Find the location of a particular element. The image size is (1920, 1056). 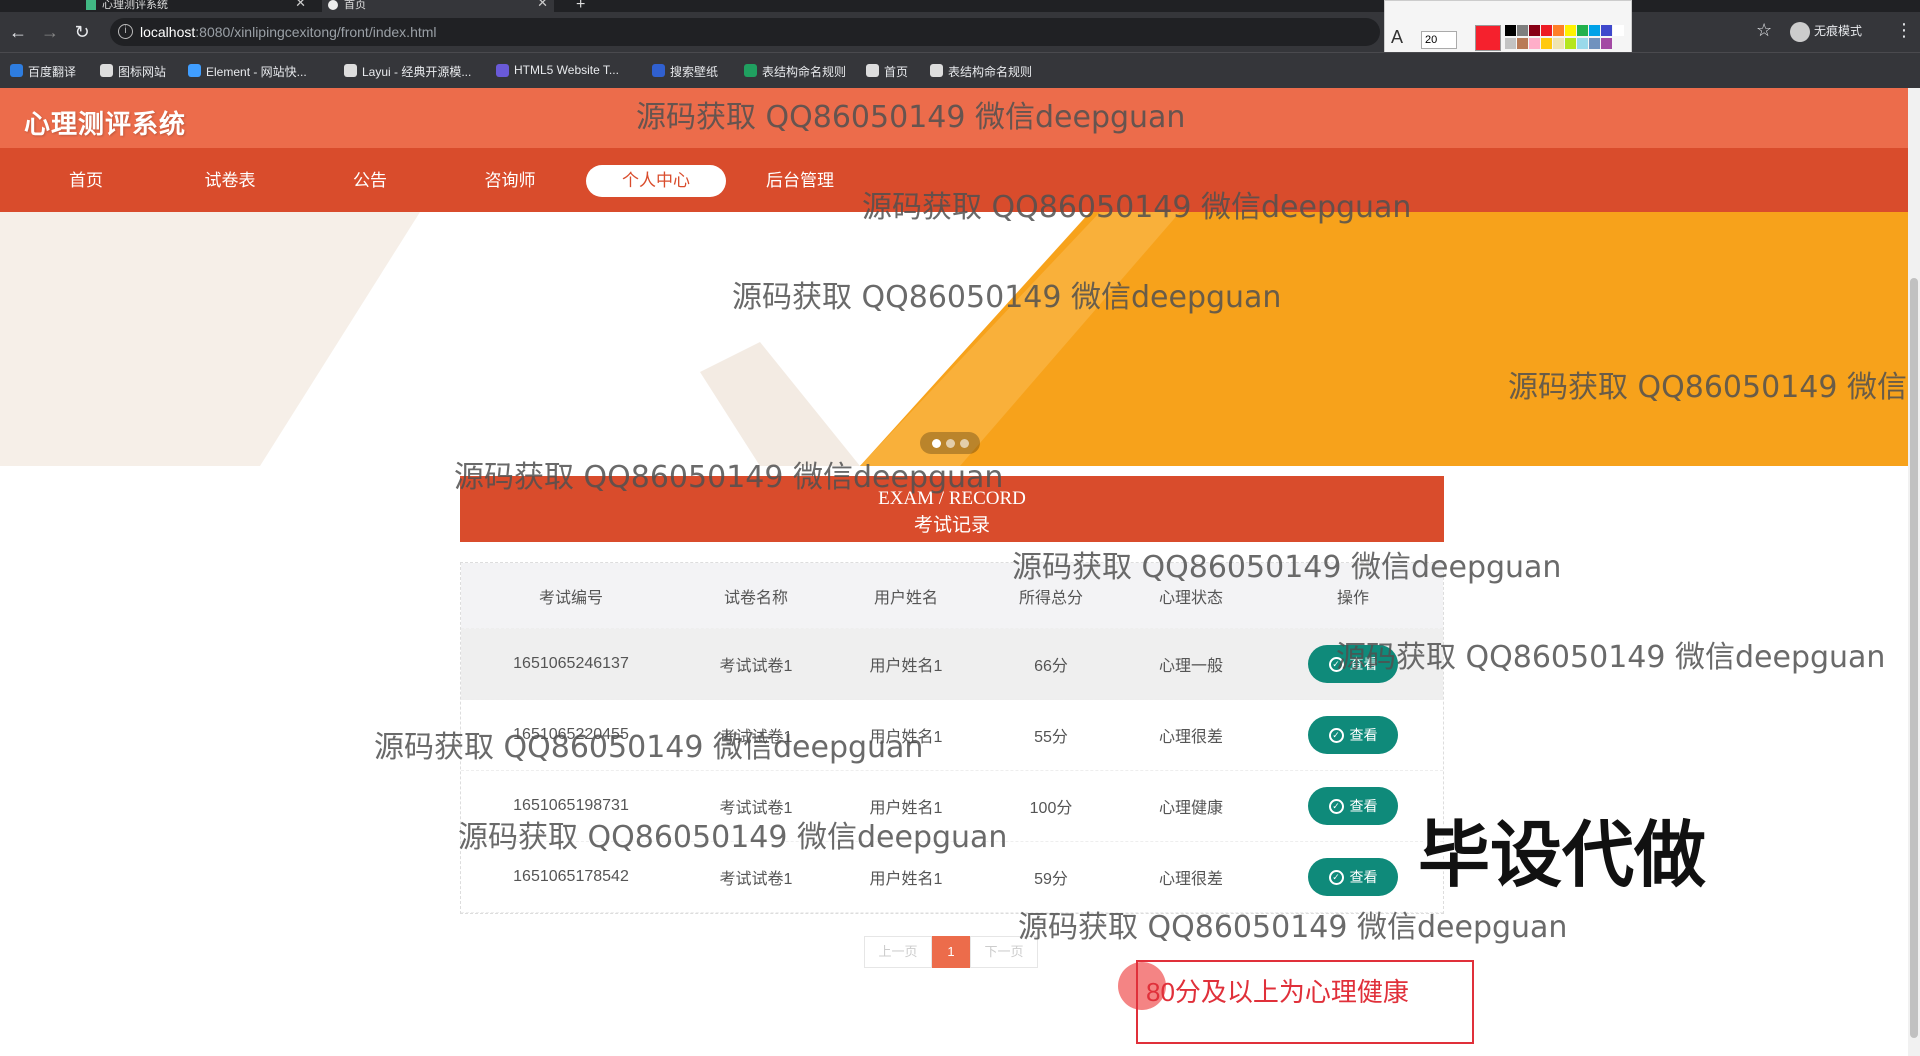

browser-tab-2: 首页 ✕ is located at coordinates (438, 6).